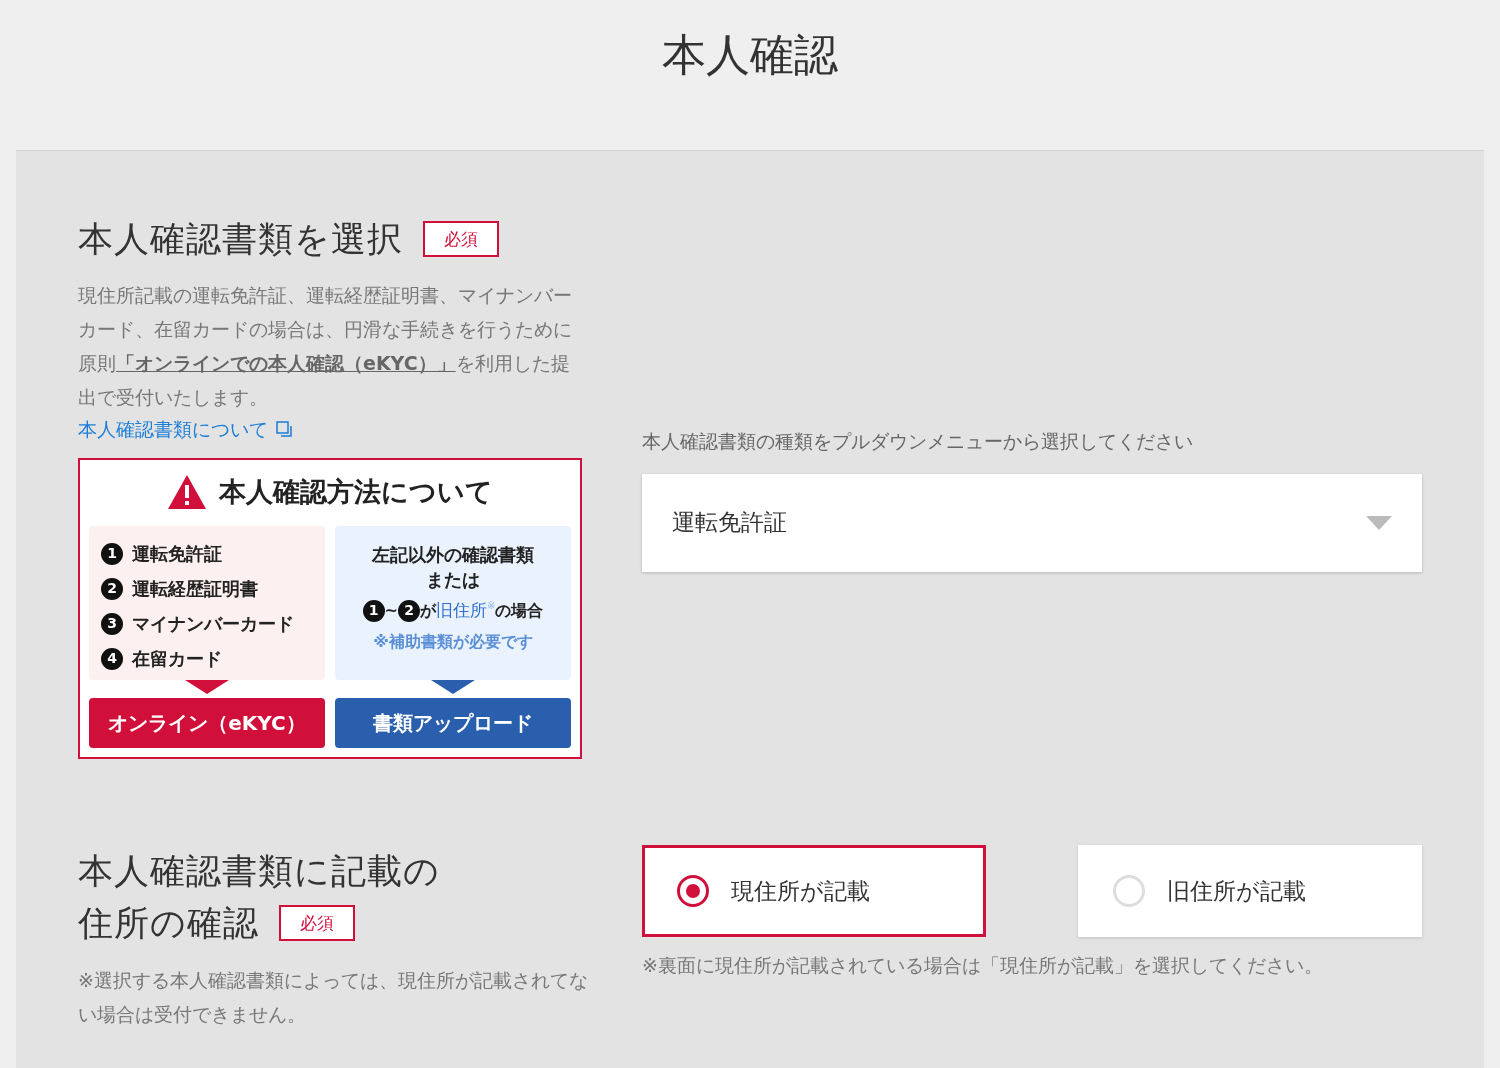 The width and height of the screenshot is (1500, 1068). I want to click on document-type-select: 運転免許証, so click(1032, 522).